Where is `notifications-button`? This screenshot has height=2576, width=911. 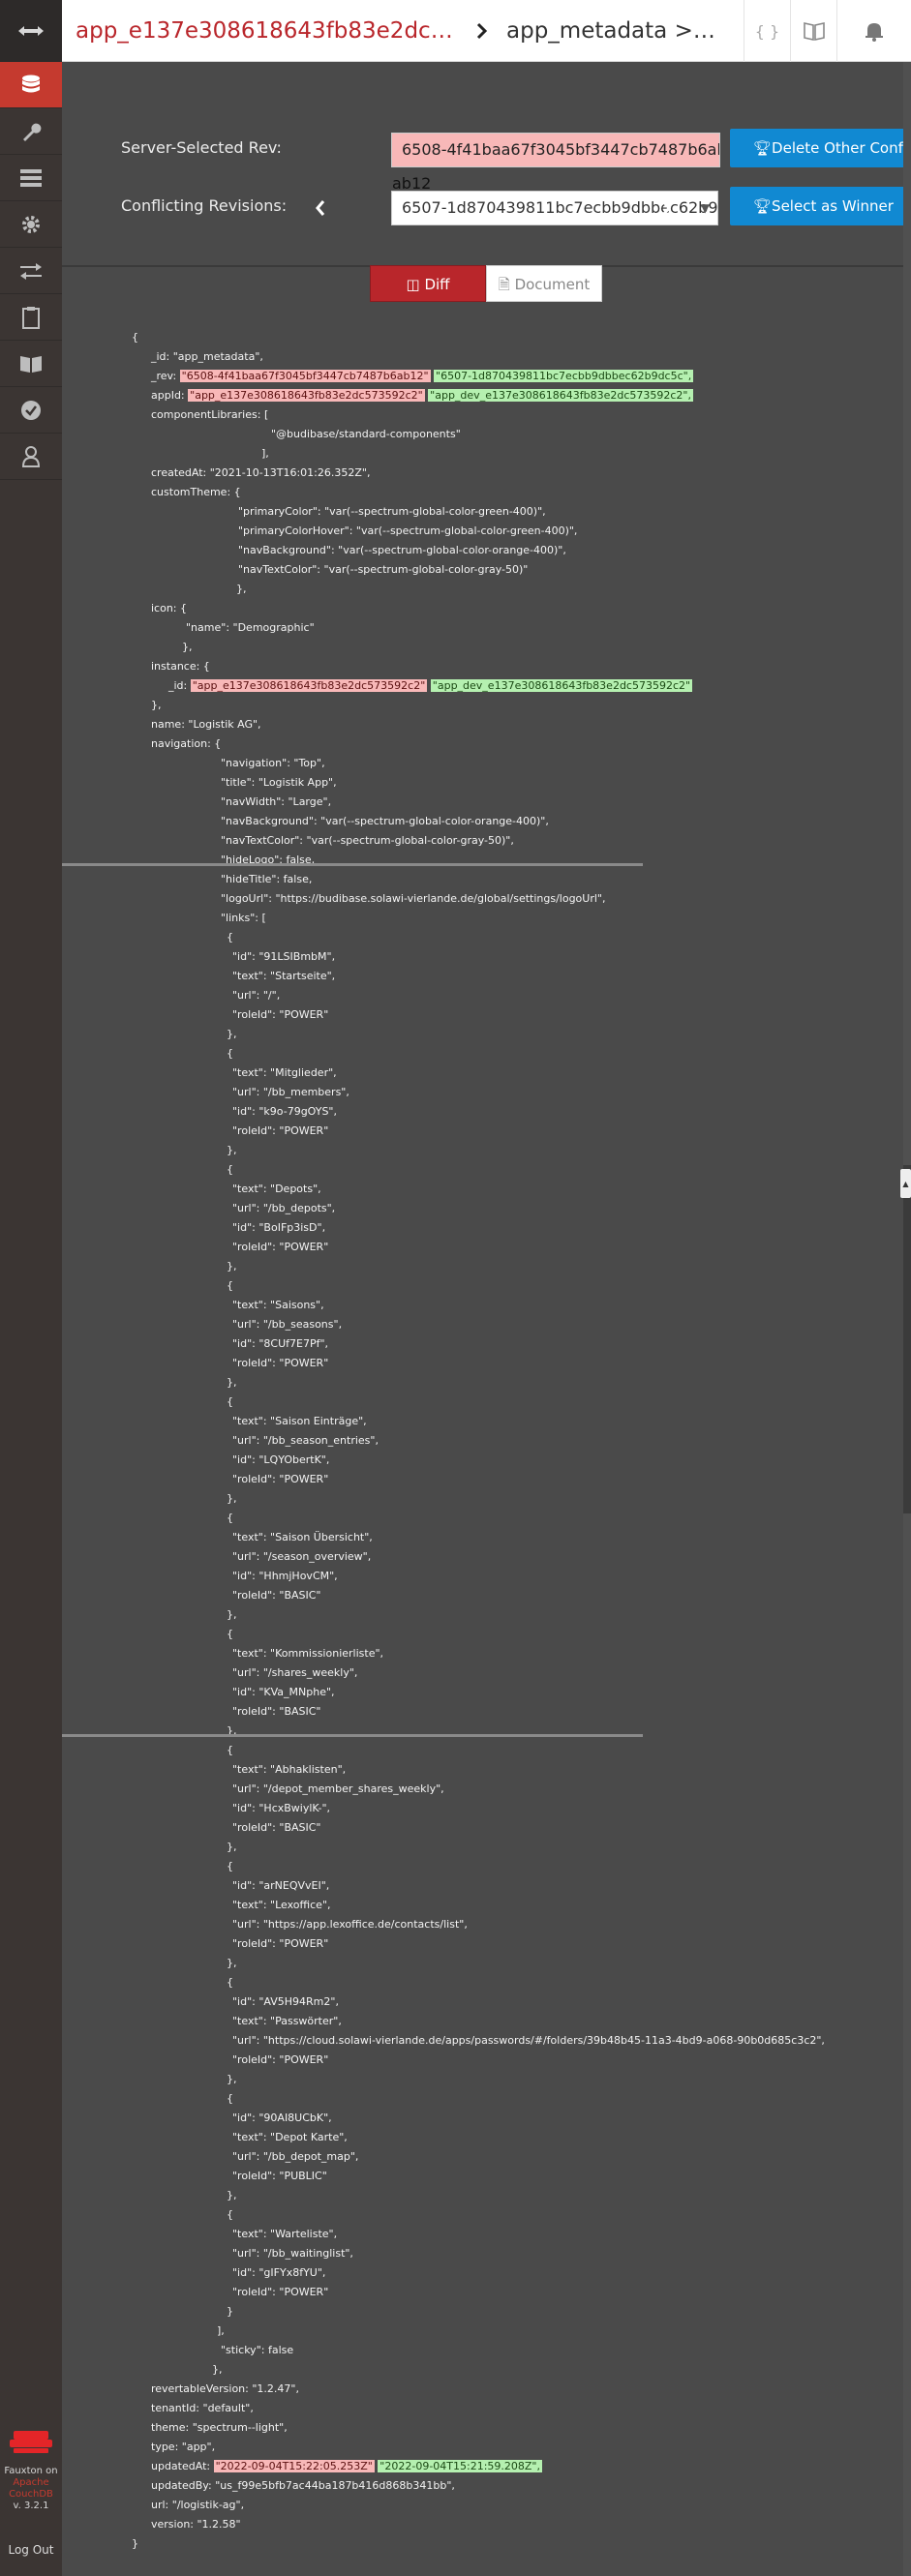
notifications-button is located at coordinates (873, 31).